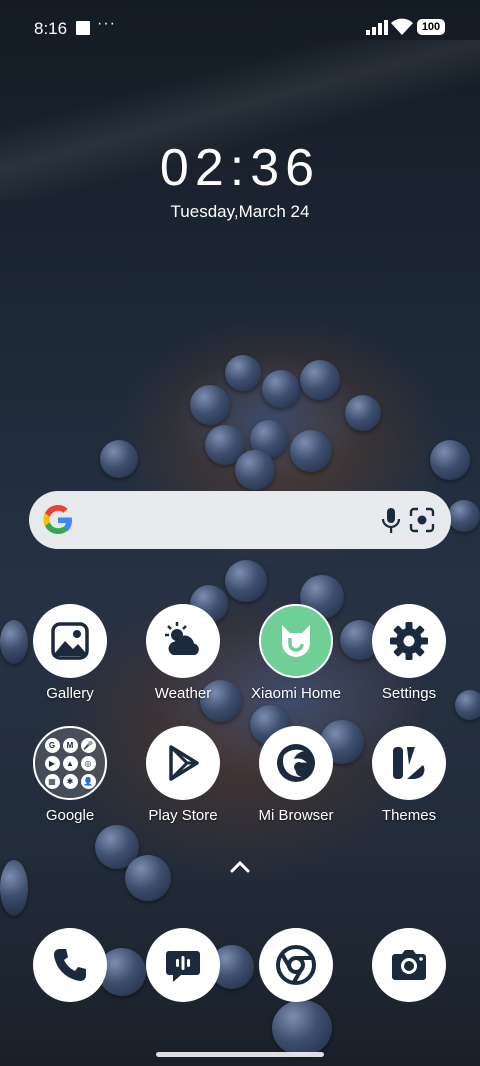 This screenshot has height=1066, width=480. What do you see at coordinates (409, 763) in the screenshot?
I see `themes-icon` at bounding box center [409, 763].